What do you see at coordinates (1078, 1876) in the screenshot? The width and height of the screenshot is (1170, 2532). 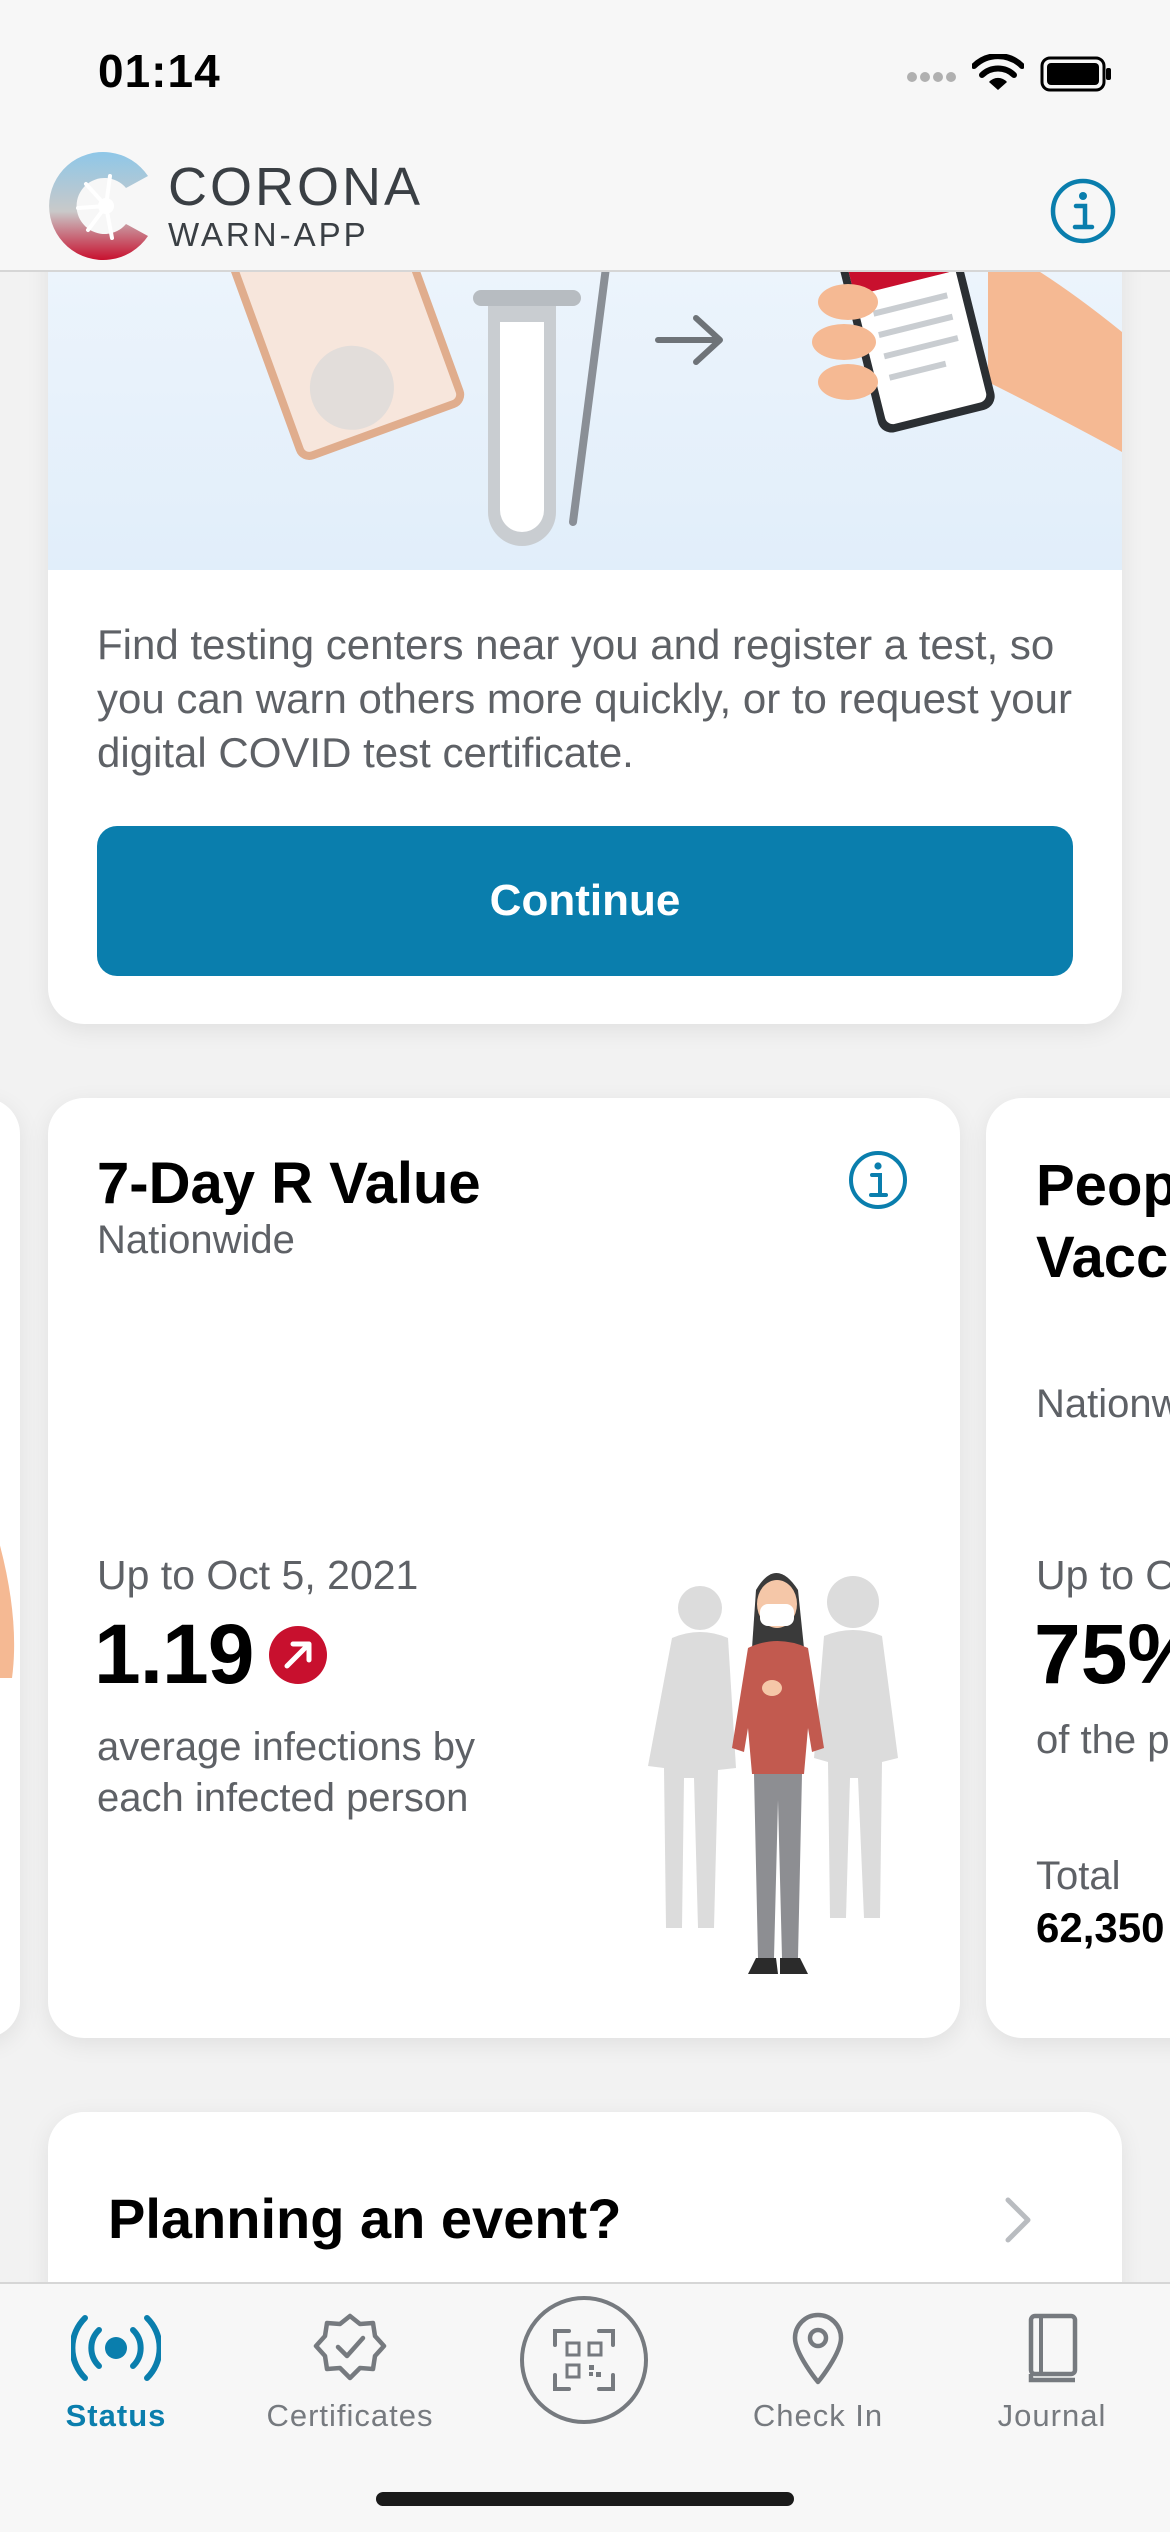 I see `vaccination-total-label: Total` at bounding box center [1078, 1876].